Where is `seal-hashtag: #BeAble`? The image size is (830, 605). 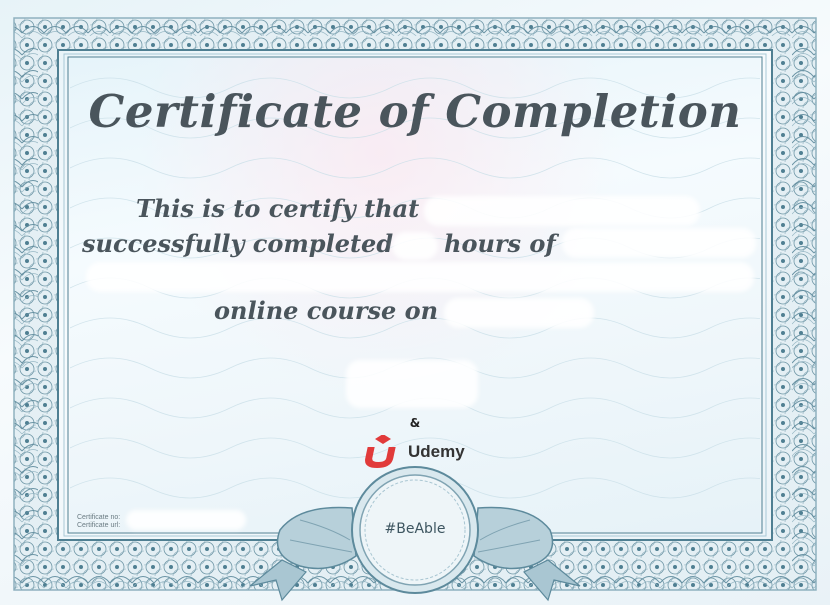 seal-hashtag: #BeAble is located at coordinates (415, 529).